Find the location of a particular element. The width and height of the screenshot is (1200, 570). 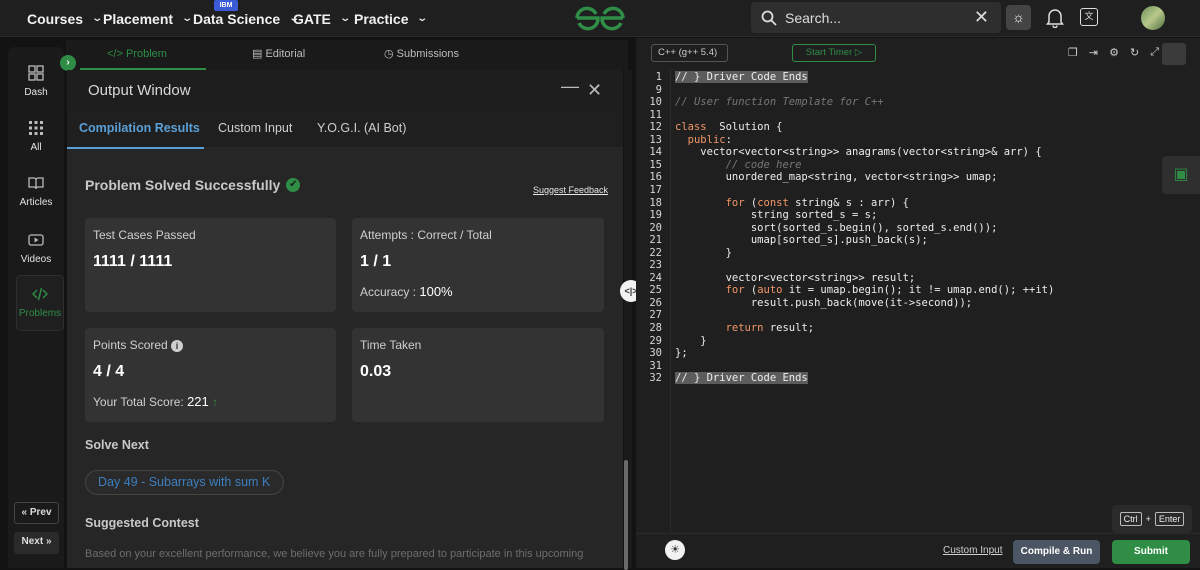

line-number: 25 is located at coordinates (655, 290).